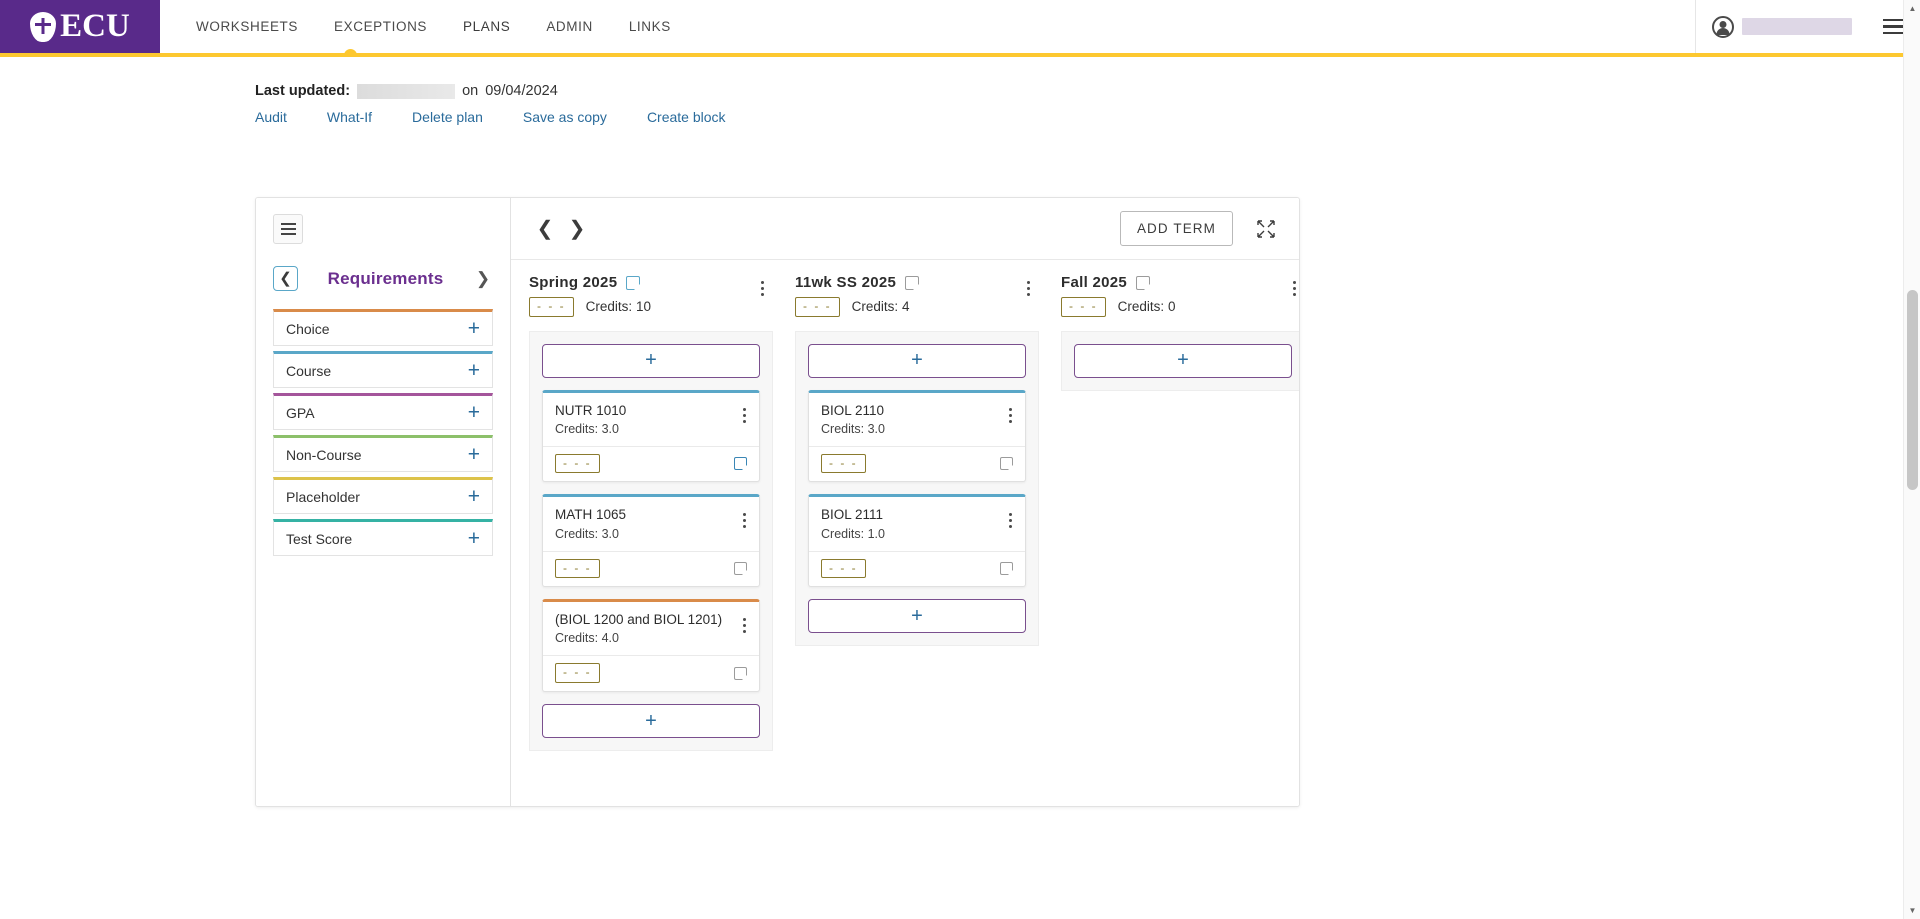  Describe the element at coordinates (1912, 8) in the screenshot. I see `scroll-up-icon: ▲` at that location.